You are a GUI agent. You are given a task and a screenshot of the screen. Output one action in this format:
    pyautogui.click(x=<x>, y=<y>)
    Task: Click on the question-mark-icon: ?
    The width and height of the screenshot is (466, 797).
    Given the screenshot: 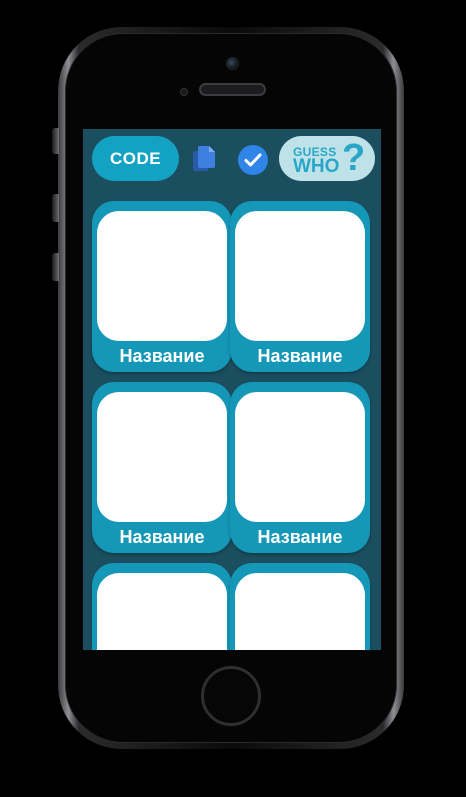 What is the action you would take?
    pyautogui.click(x=354, y=158)
    